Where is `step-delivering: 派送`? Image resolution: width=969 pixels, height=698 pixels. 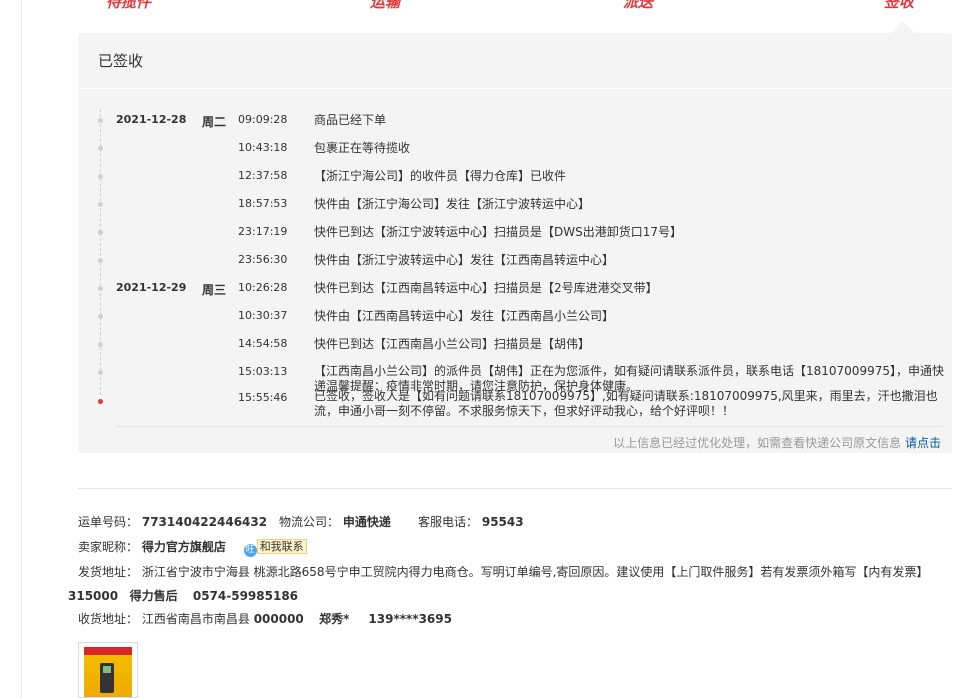
step-delivering: 派送 is located at coordinates (638, 5).